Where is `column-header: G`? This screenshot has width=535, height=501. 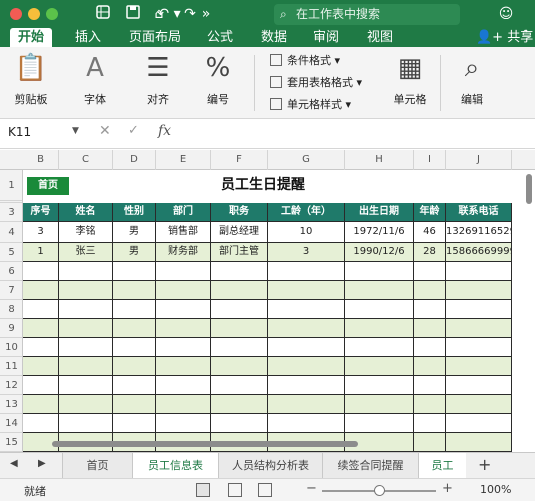
column-header: G is located at coordinates (306, 160).